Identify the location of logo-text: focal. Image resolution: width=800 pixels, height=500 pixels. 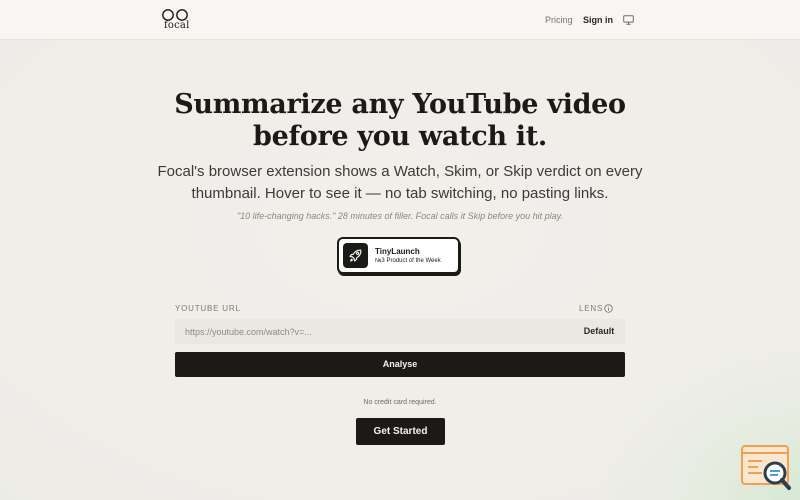
(177, 25).